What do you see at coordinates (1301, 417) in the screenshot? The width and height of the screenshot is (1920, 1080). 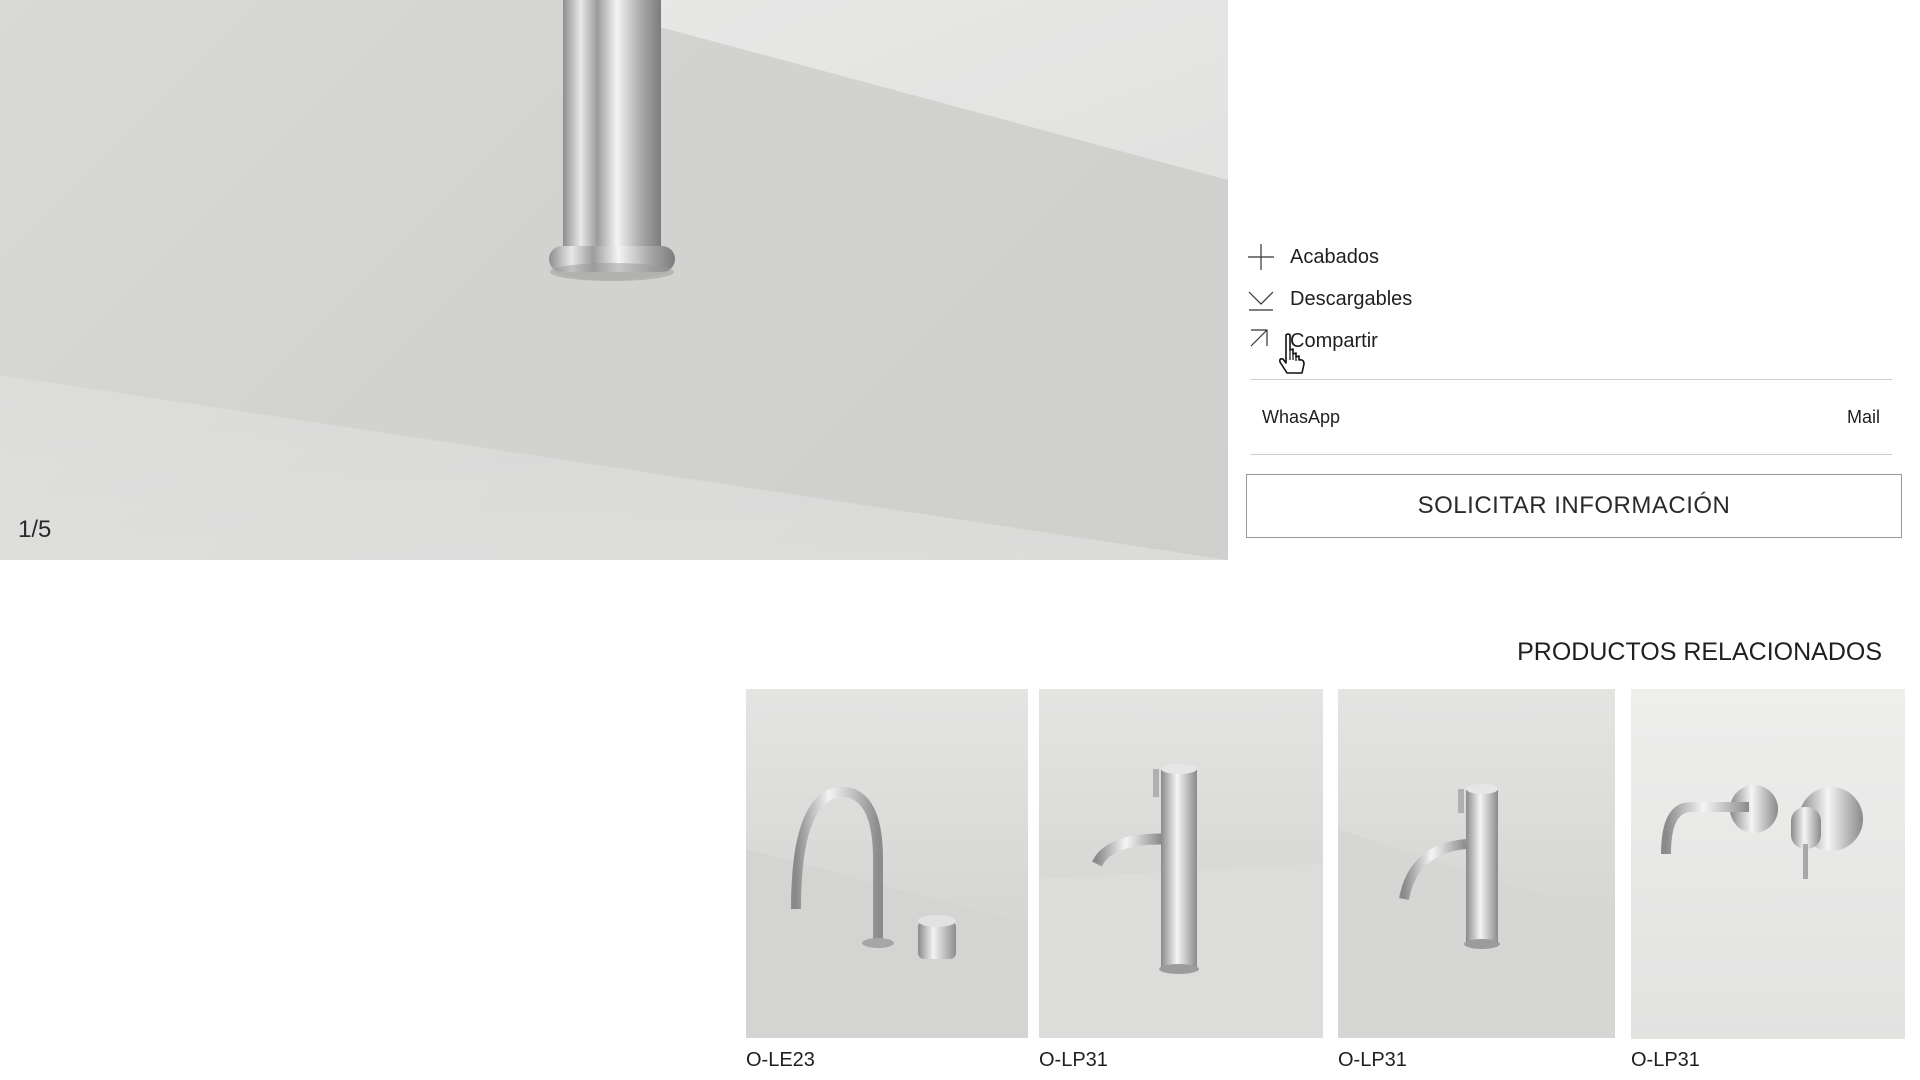 I see `share-whatsapp-link: WhasApp` at bounding box center [1301, 417].